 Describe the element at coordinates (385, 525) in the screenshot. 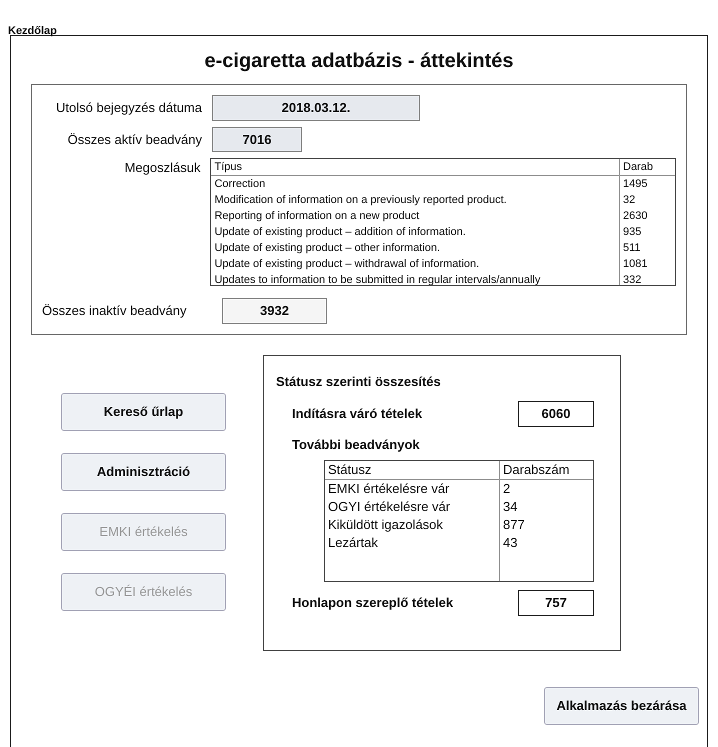

I see `table-cell-text: Kiküldött igazolások` at that location.